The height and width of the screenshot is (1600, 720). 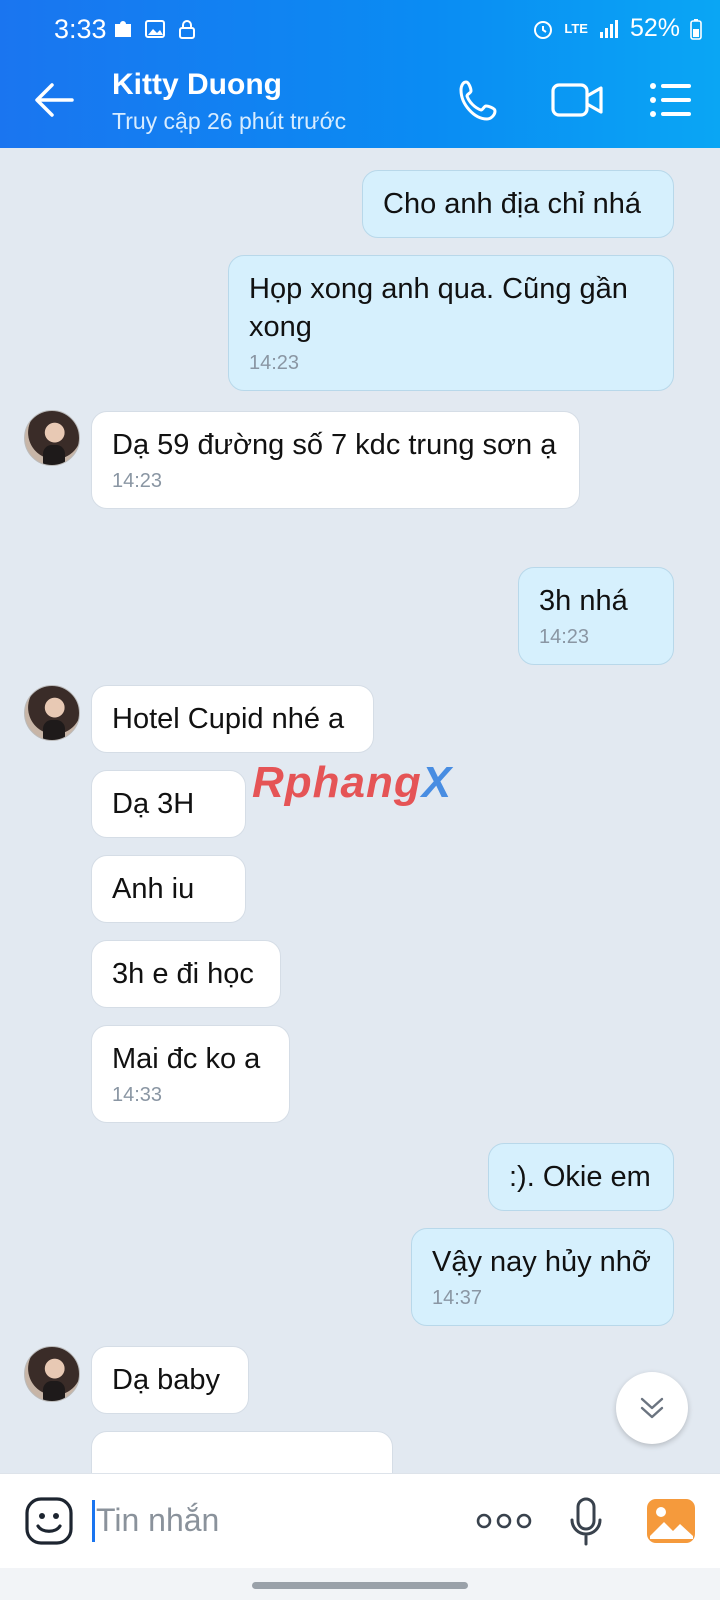 I want to click on notification-icons, so click(x=155, y=29).